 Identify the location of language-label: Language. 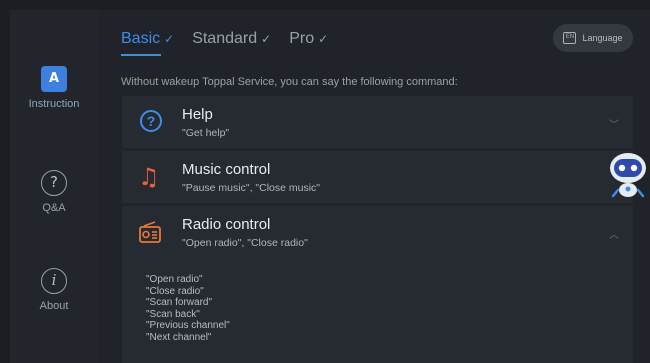
(602, 38).